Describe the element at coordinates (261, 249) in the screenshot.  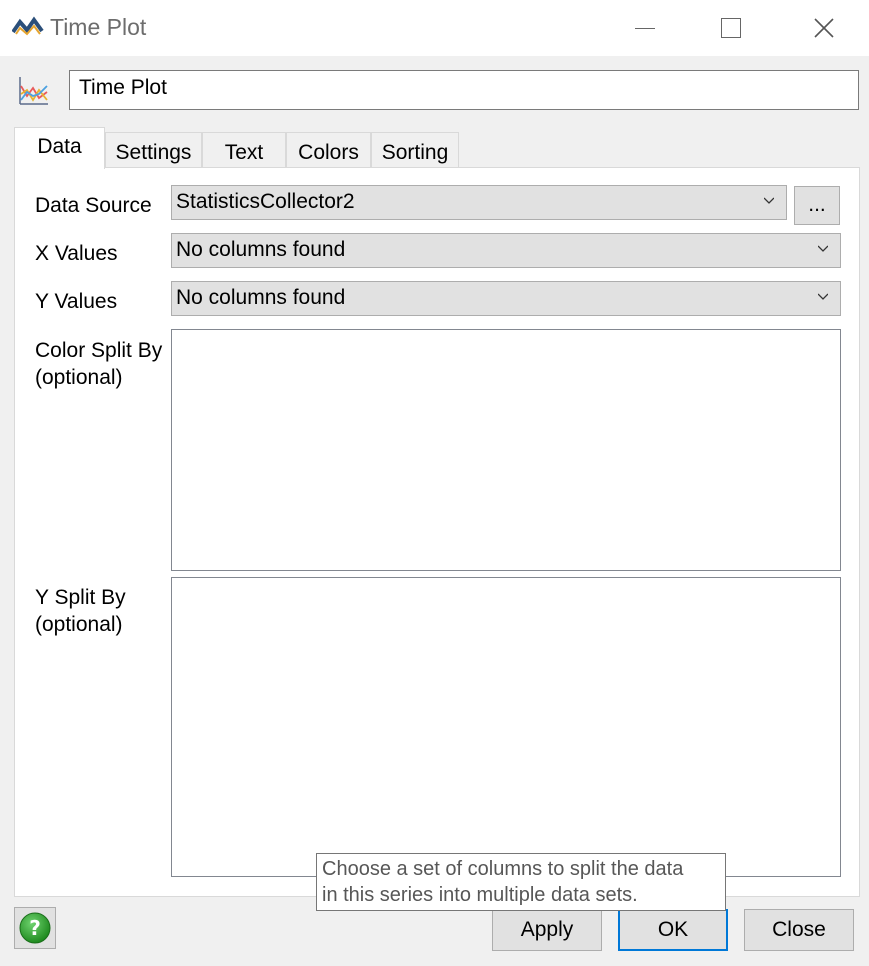
I see `x-values-value: No columns found` at that location.